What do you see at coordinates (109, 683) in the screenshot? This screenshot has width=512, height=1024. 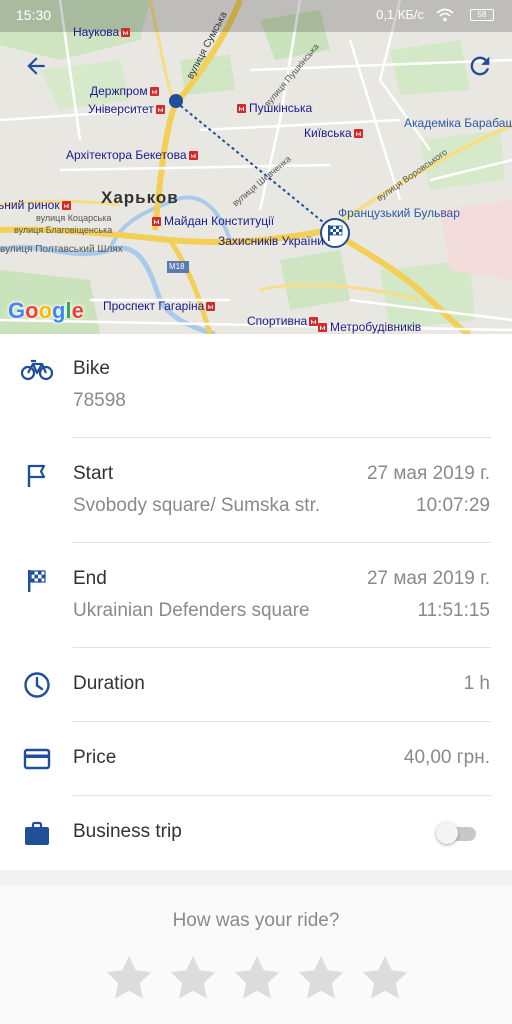 I see `duration-label: Duration` at bounding box center [109, 683].